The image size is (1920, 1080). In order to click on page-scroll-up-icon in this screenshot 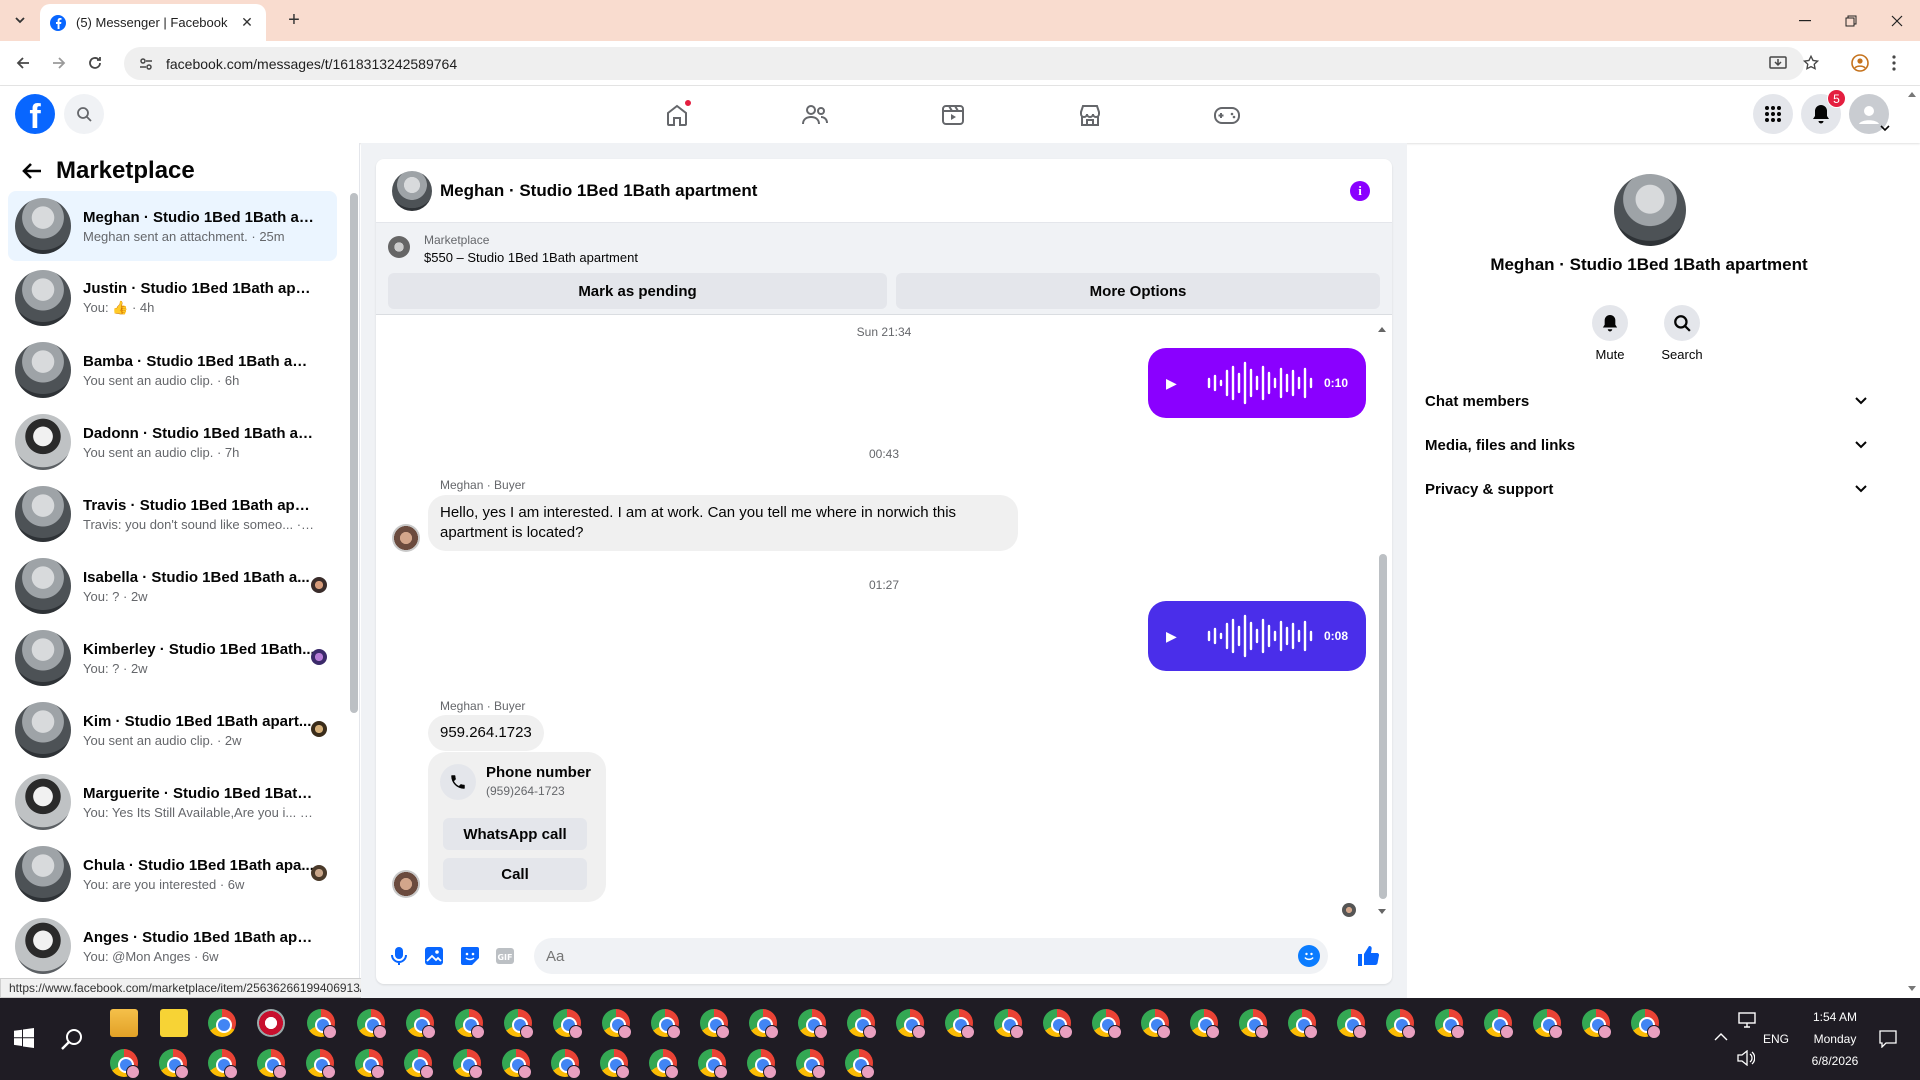, I will do `click(1912, 94)`.